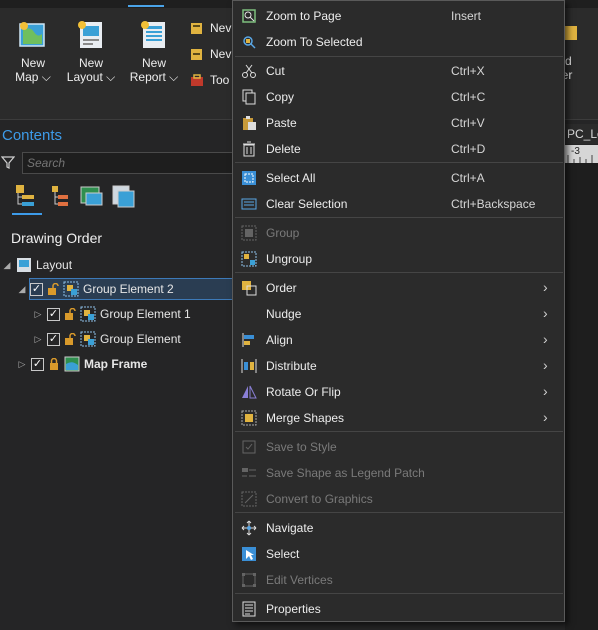 The width and height of the screenshot is (598, 630). I want to click on layout-canvas, so click(581, 396).